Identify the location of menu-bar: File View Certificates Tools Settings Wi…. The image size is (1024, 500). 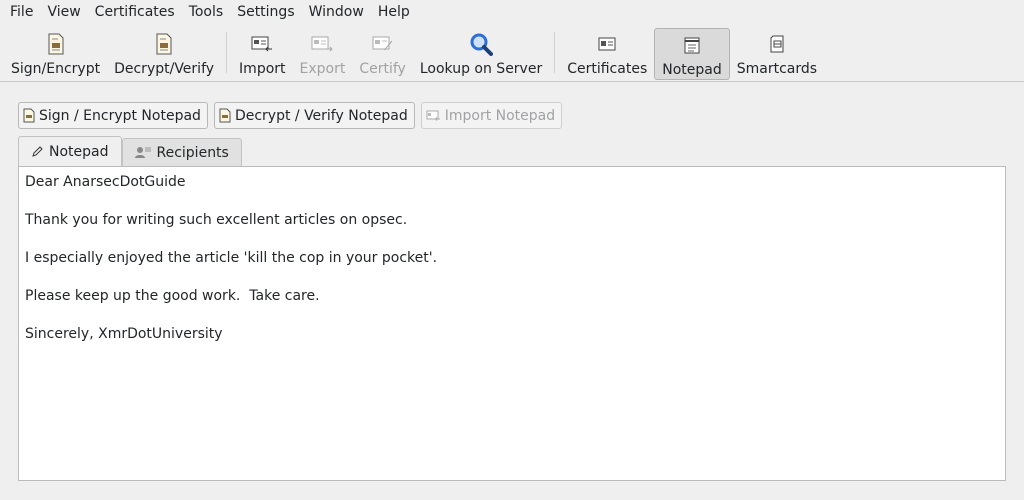
(512, 12).